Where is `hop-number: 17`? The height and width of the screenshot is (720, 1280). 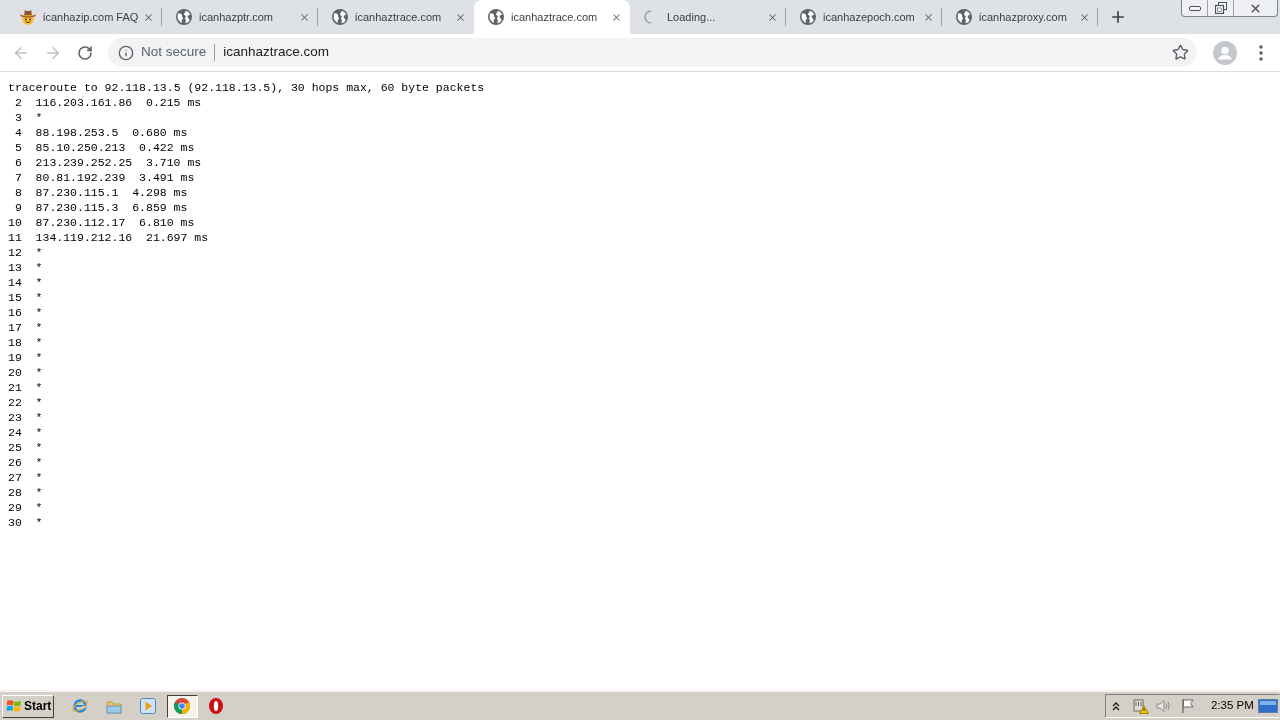
hop-number: 17 is located at coordinates (15, 327).